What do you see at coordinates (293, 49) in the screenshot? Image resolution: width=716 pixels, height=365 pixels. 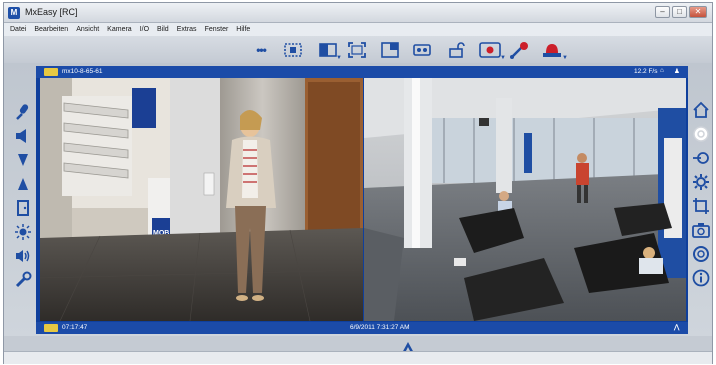 I see `sequence-icon` at bounding box center [293, 49].